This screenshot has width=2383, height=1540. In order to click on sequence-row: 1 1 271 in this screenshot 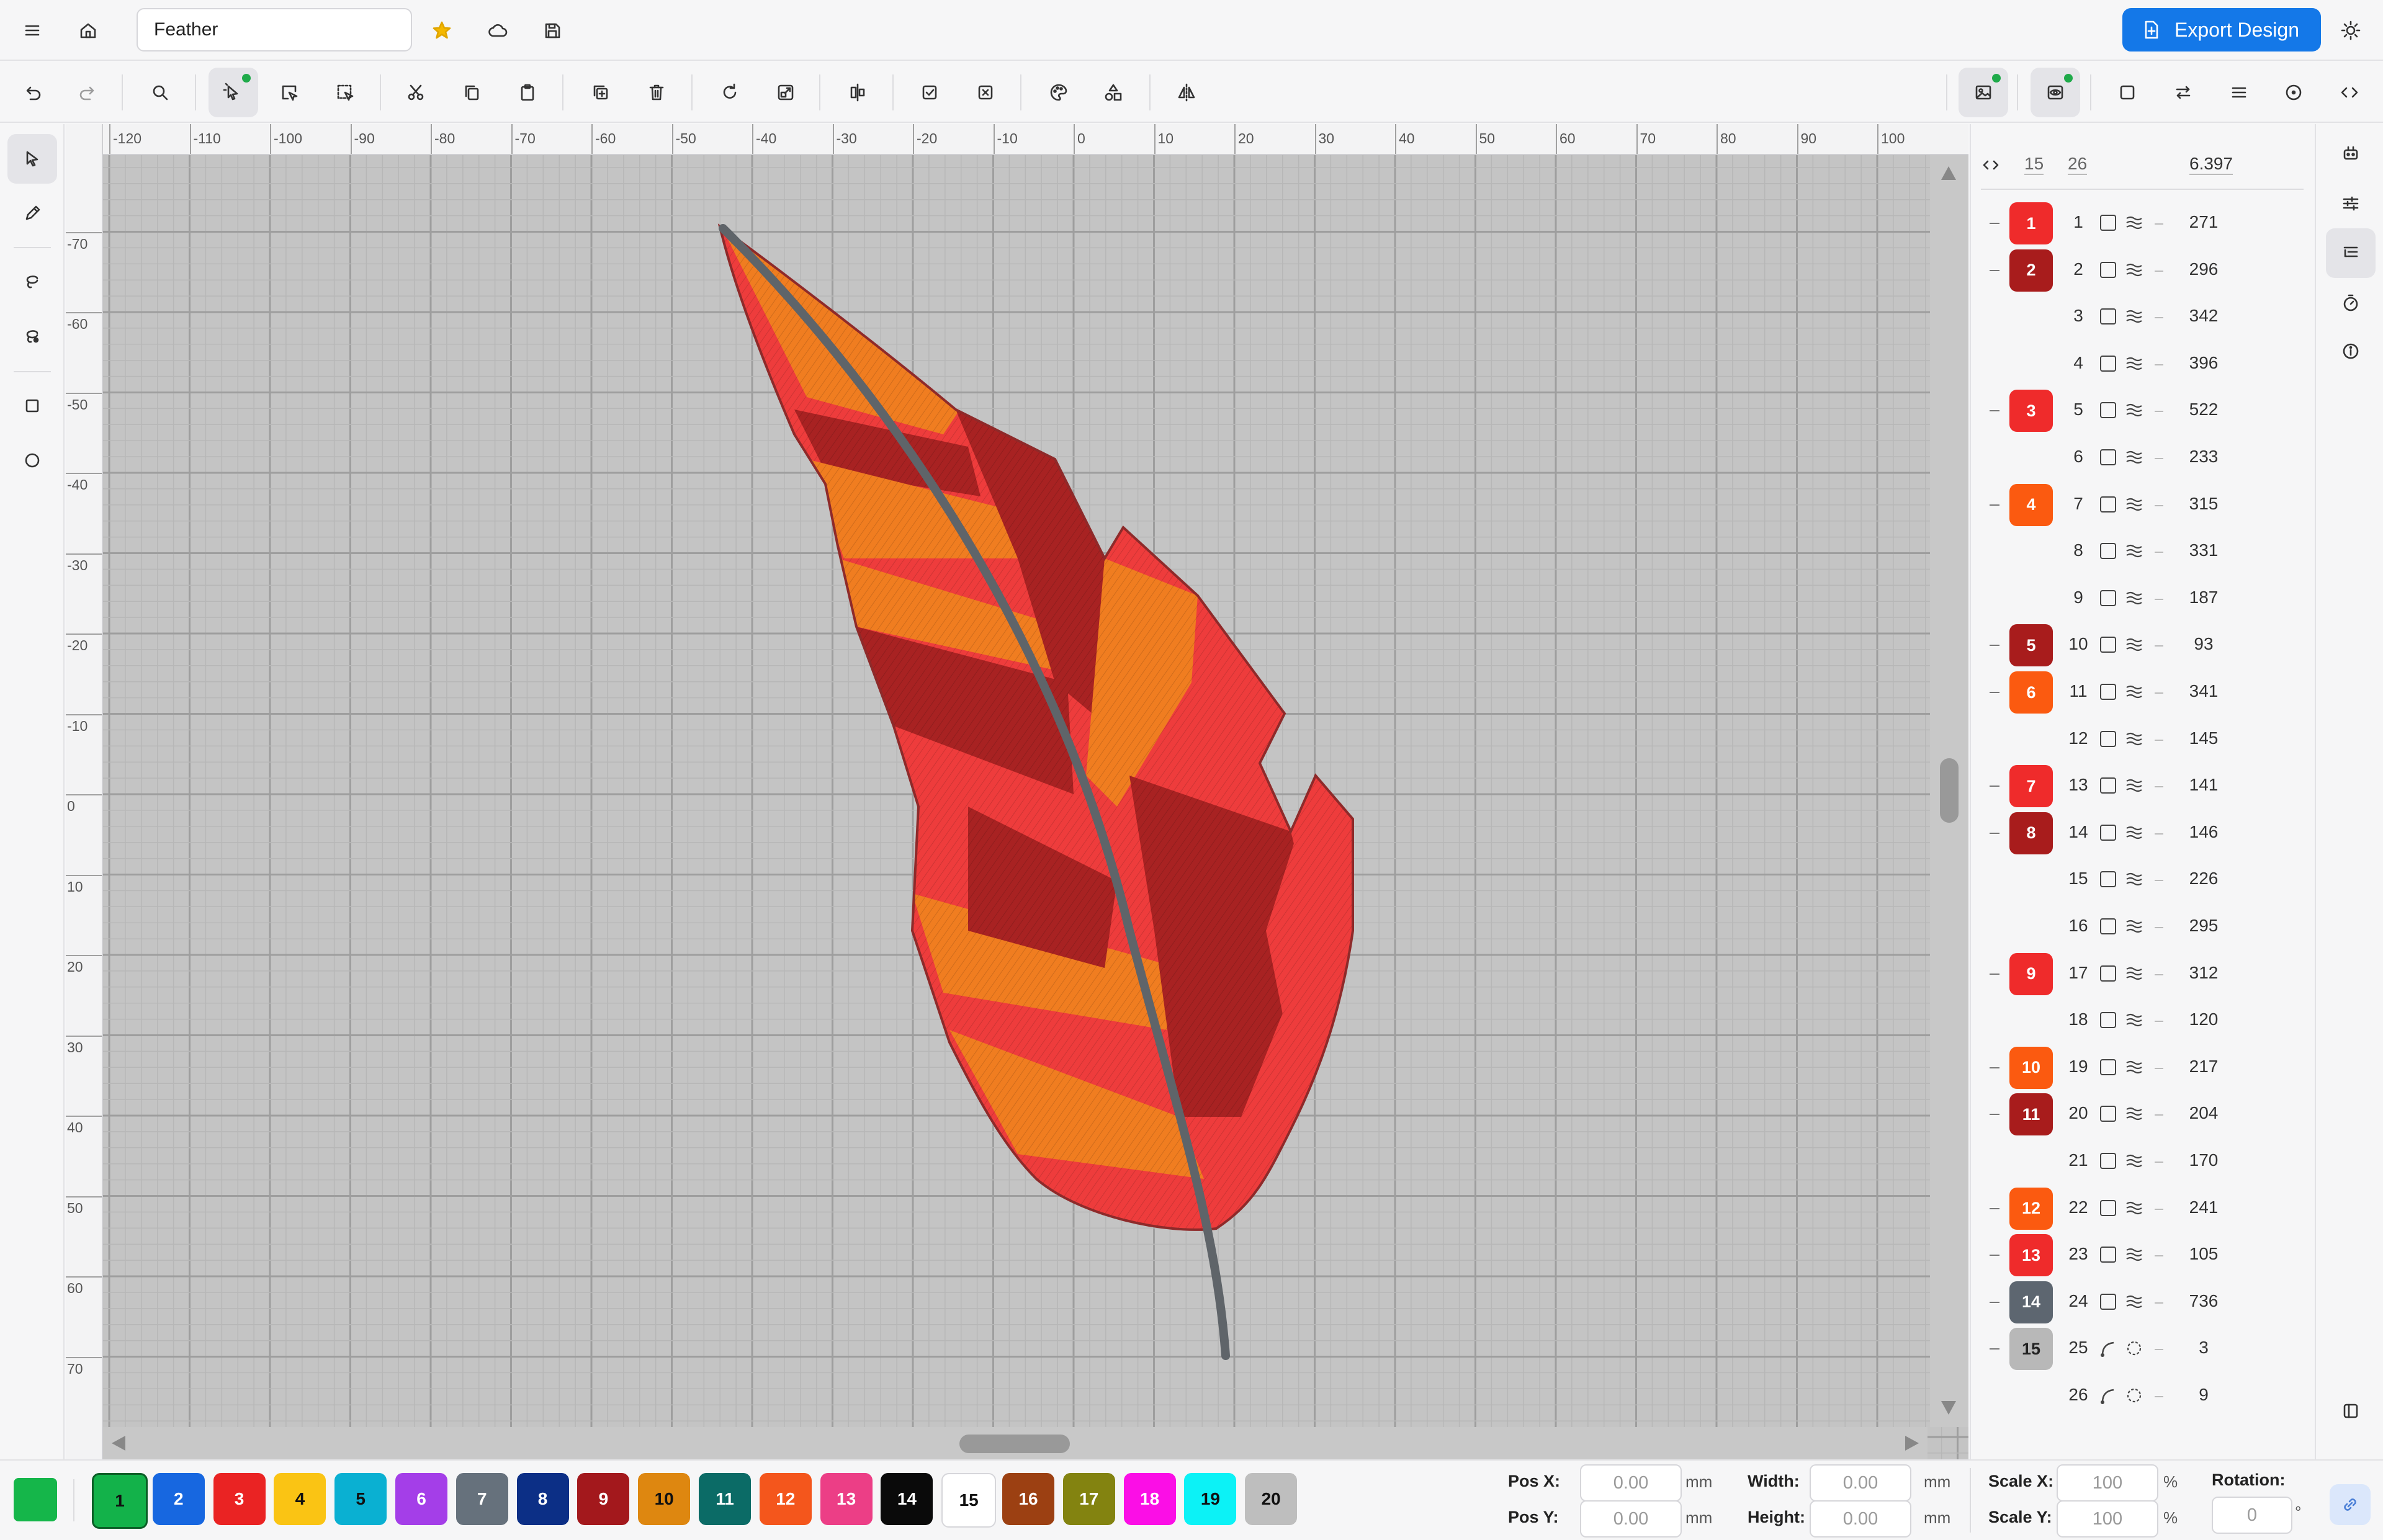, I will do `click(2143, 223)`.